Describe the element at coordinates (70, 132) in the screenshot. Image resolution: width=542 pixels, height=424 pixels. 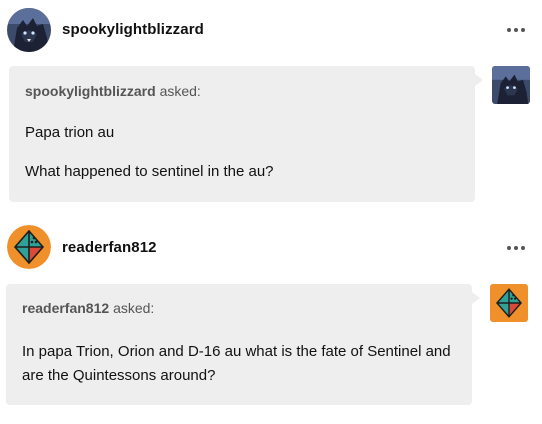
I see `question-text: Papa trion au` at that location.